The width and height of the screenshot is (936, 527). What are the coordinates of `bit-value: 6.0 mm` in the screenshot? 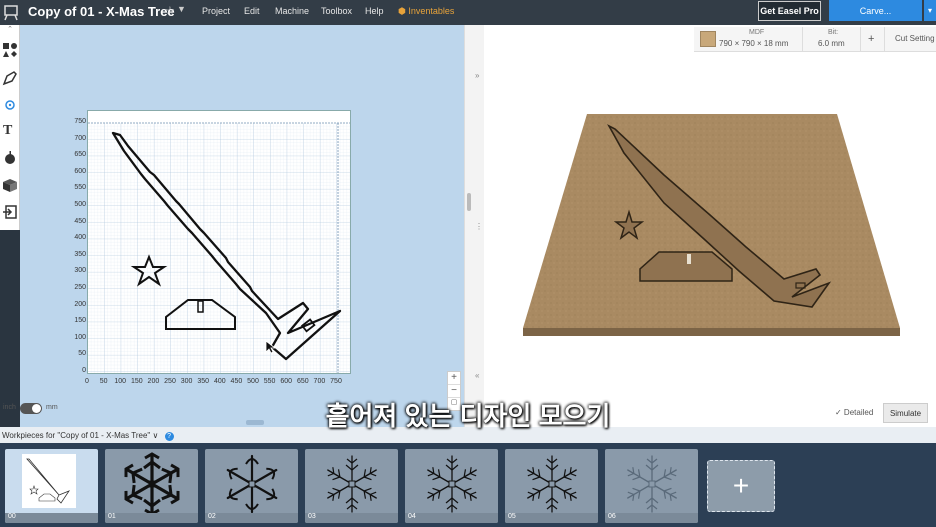 It's located at (831, 43).